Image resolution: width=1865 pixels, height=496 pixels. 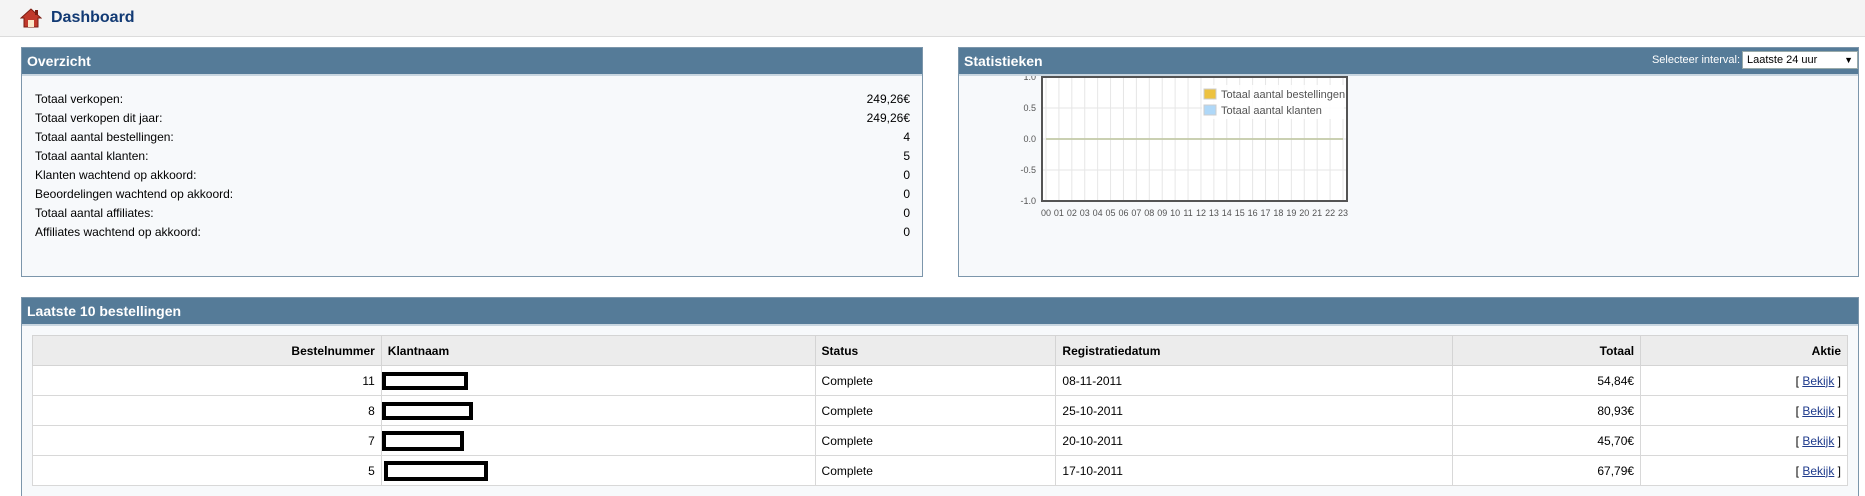 What do you see at coordinates (906, 156) in the screenshot?
I see `overview-value: 5` at bounding box center [906, 156].